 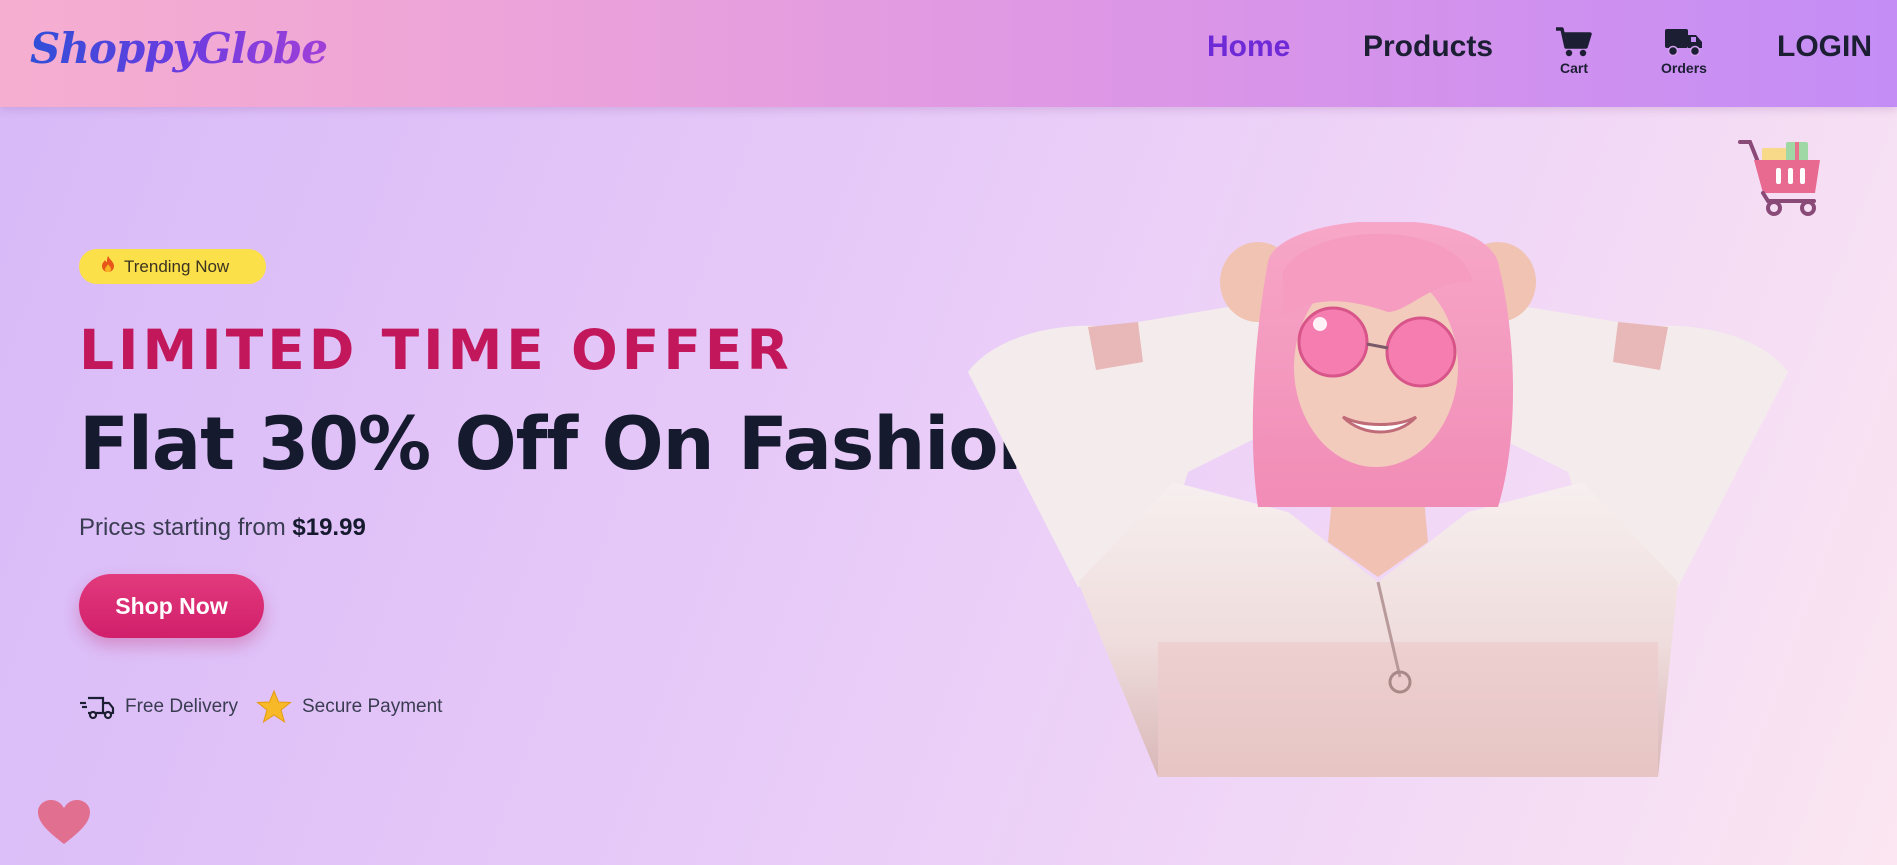 What do you see at coordinates (1573, 68) in the screenshot?
I see `nav-cart-label: Cart` at bounding box center [1573, 68].